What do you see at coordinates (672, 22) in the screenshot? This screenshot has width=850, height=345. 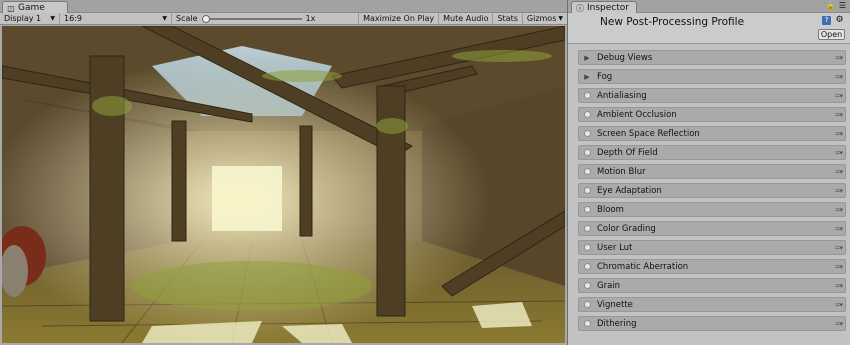 I see `profile-title: New Post-Processing Profile` at bounding box center [672, 22].